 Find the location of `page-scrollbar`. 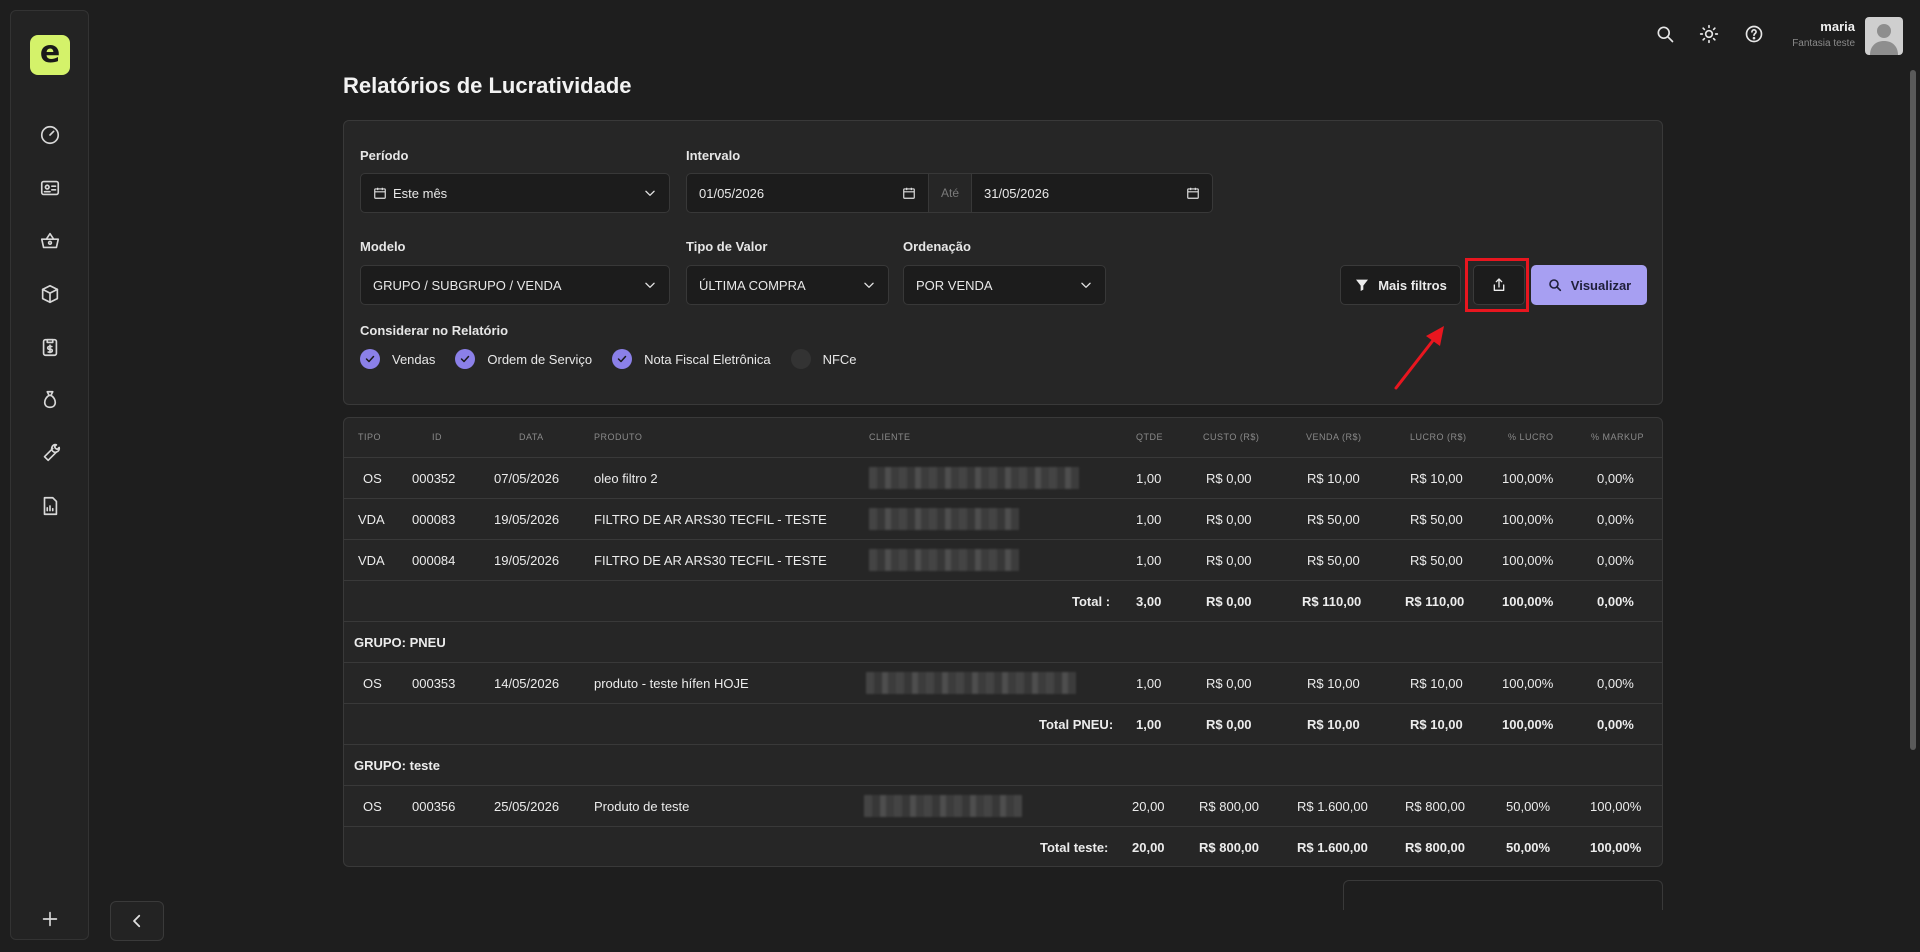

page-scrollbar is located at coordinates (1913, 410).